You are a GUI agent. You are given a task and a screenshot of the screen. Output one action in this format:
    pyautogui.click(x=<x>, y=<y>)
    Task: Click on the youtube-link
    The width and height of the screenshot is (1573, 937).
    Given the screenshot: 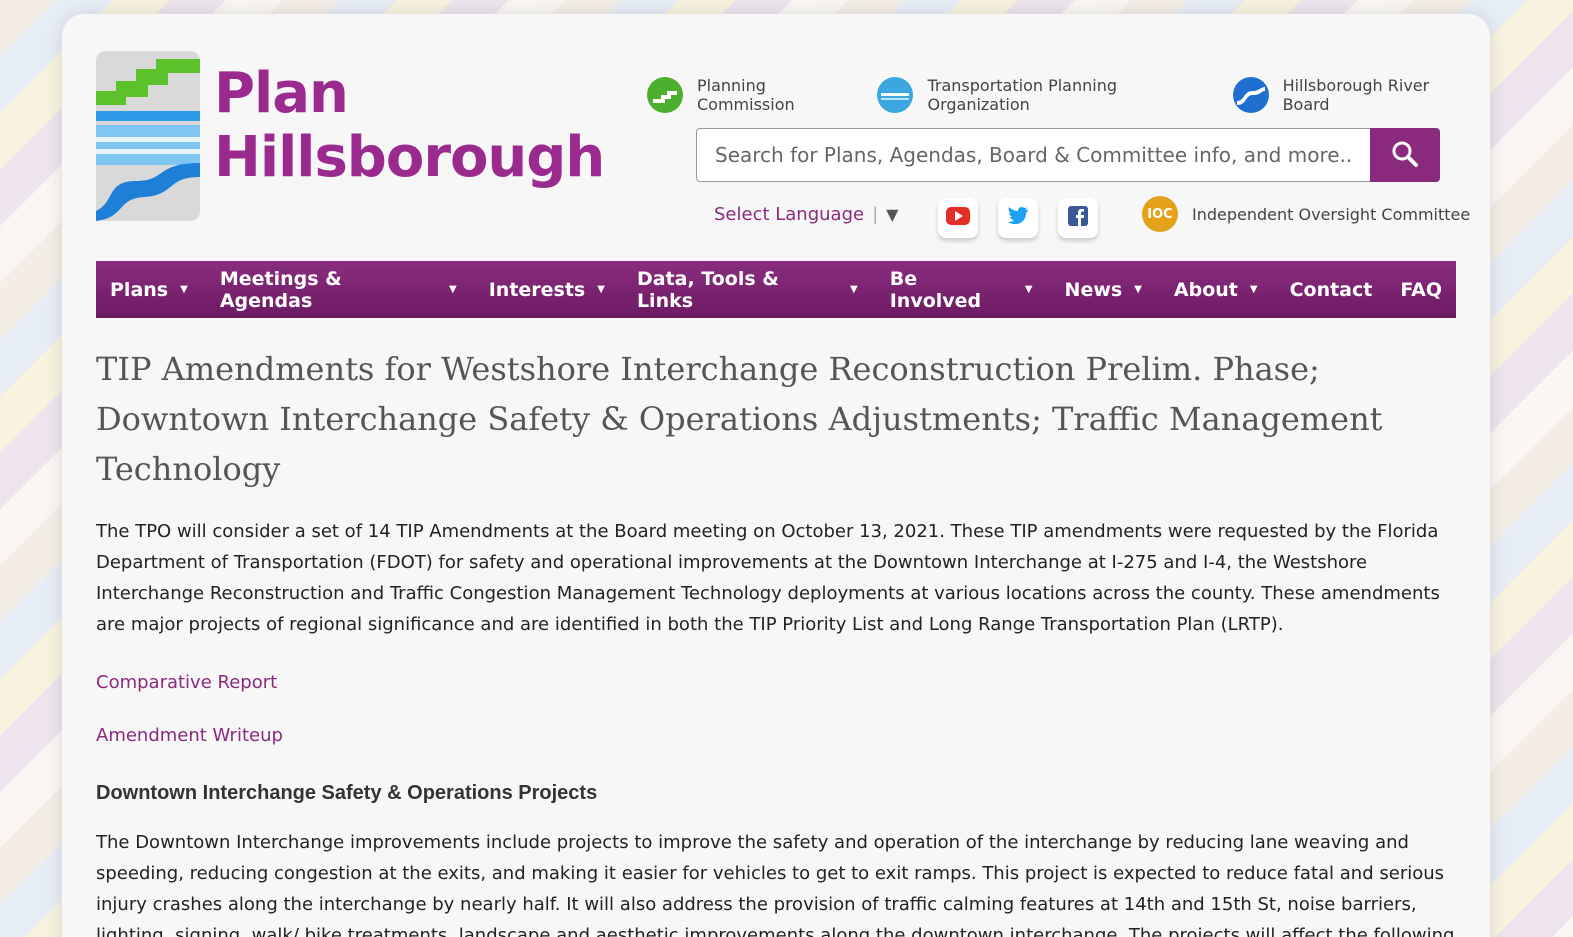 What is the action you would take?
    pyautogui.click(x=958, y=218)
    